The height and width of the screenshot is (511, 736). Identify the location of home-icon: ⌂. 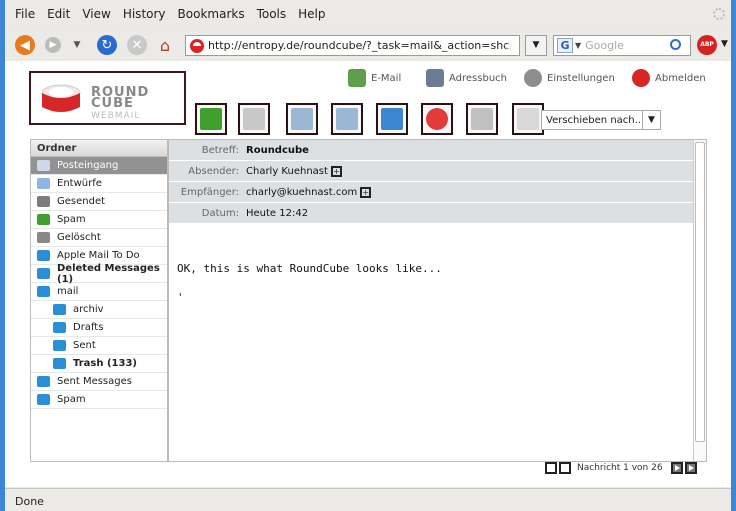
(165, 45).